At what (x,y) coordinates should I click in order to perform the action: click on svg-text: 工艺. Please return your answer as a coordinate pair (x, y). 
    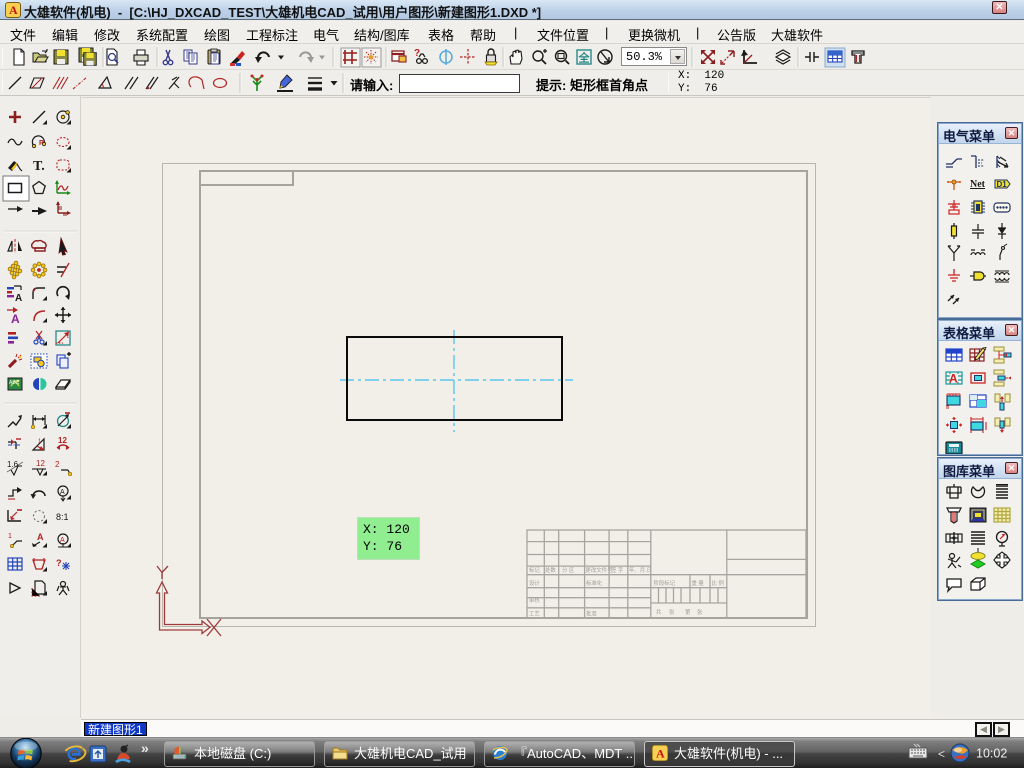
    Looking at the image, I should click on (534, 614).